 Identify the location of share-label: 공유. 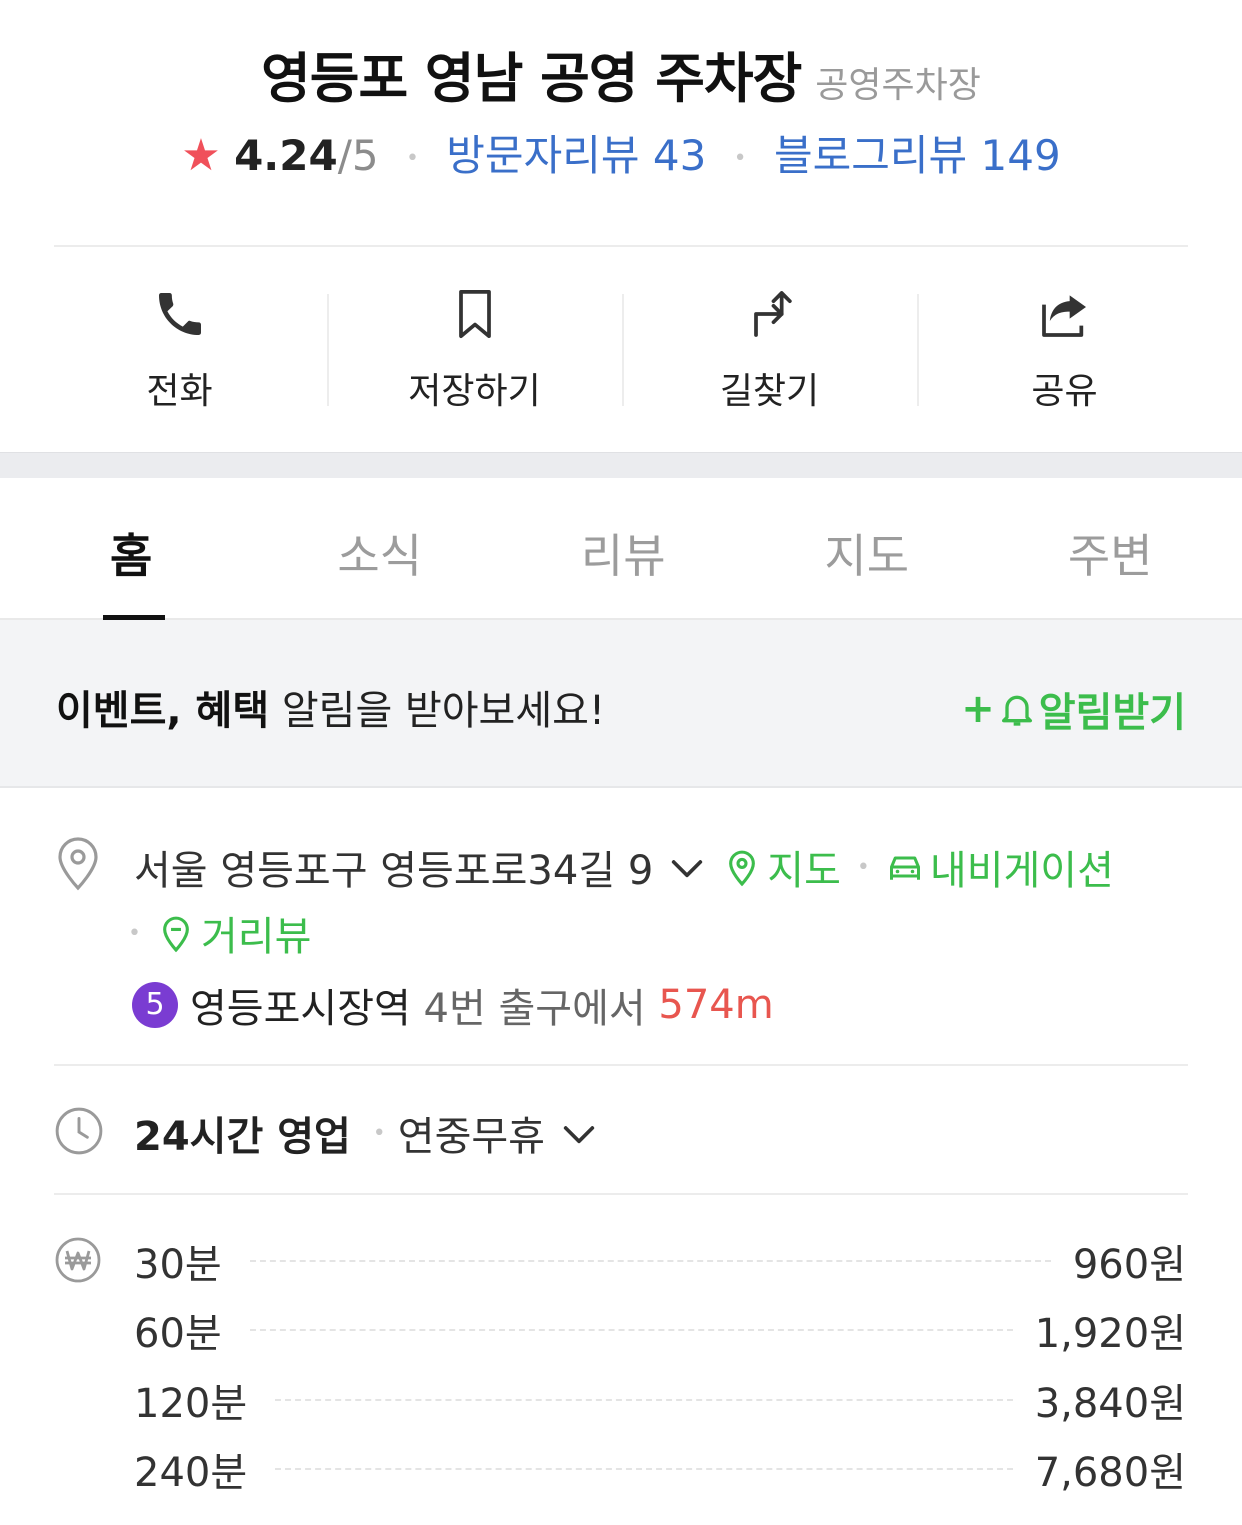
(1064, 391).